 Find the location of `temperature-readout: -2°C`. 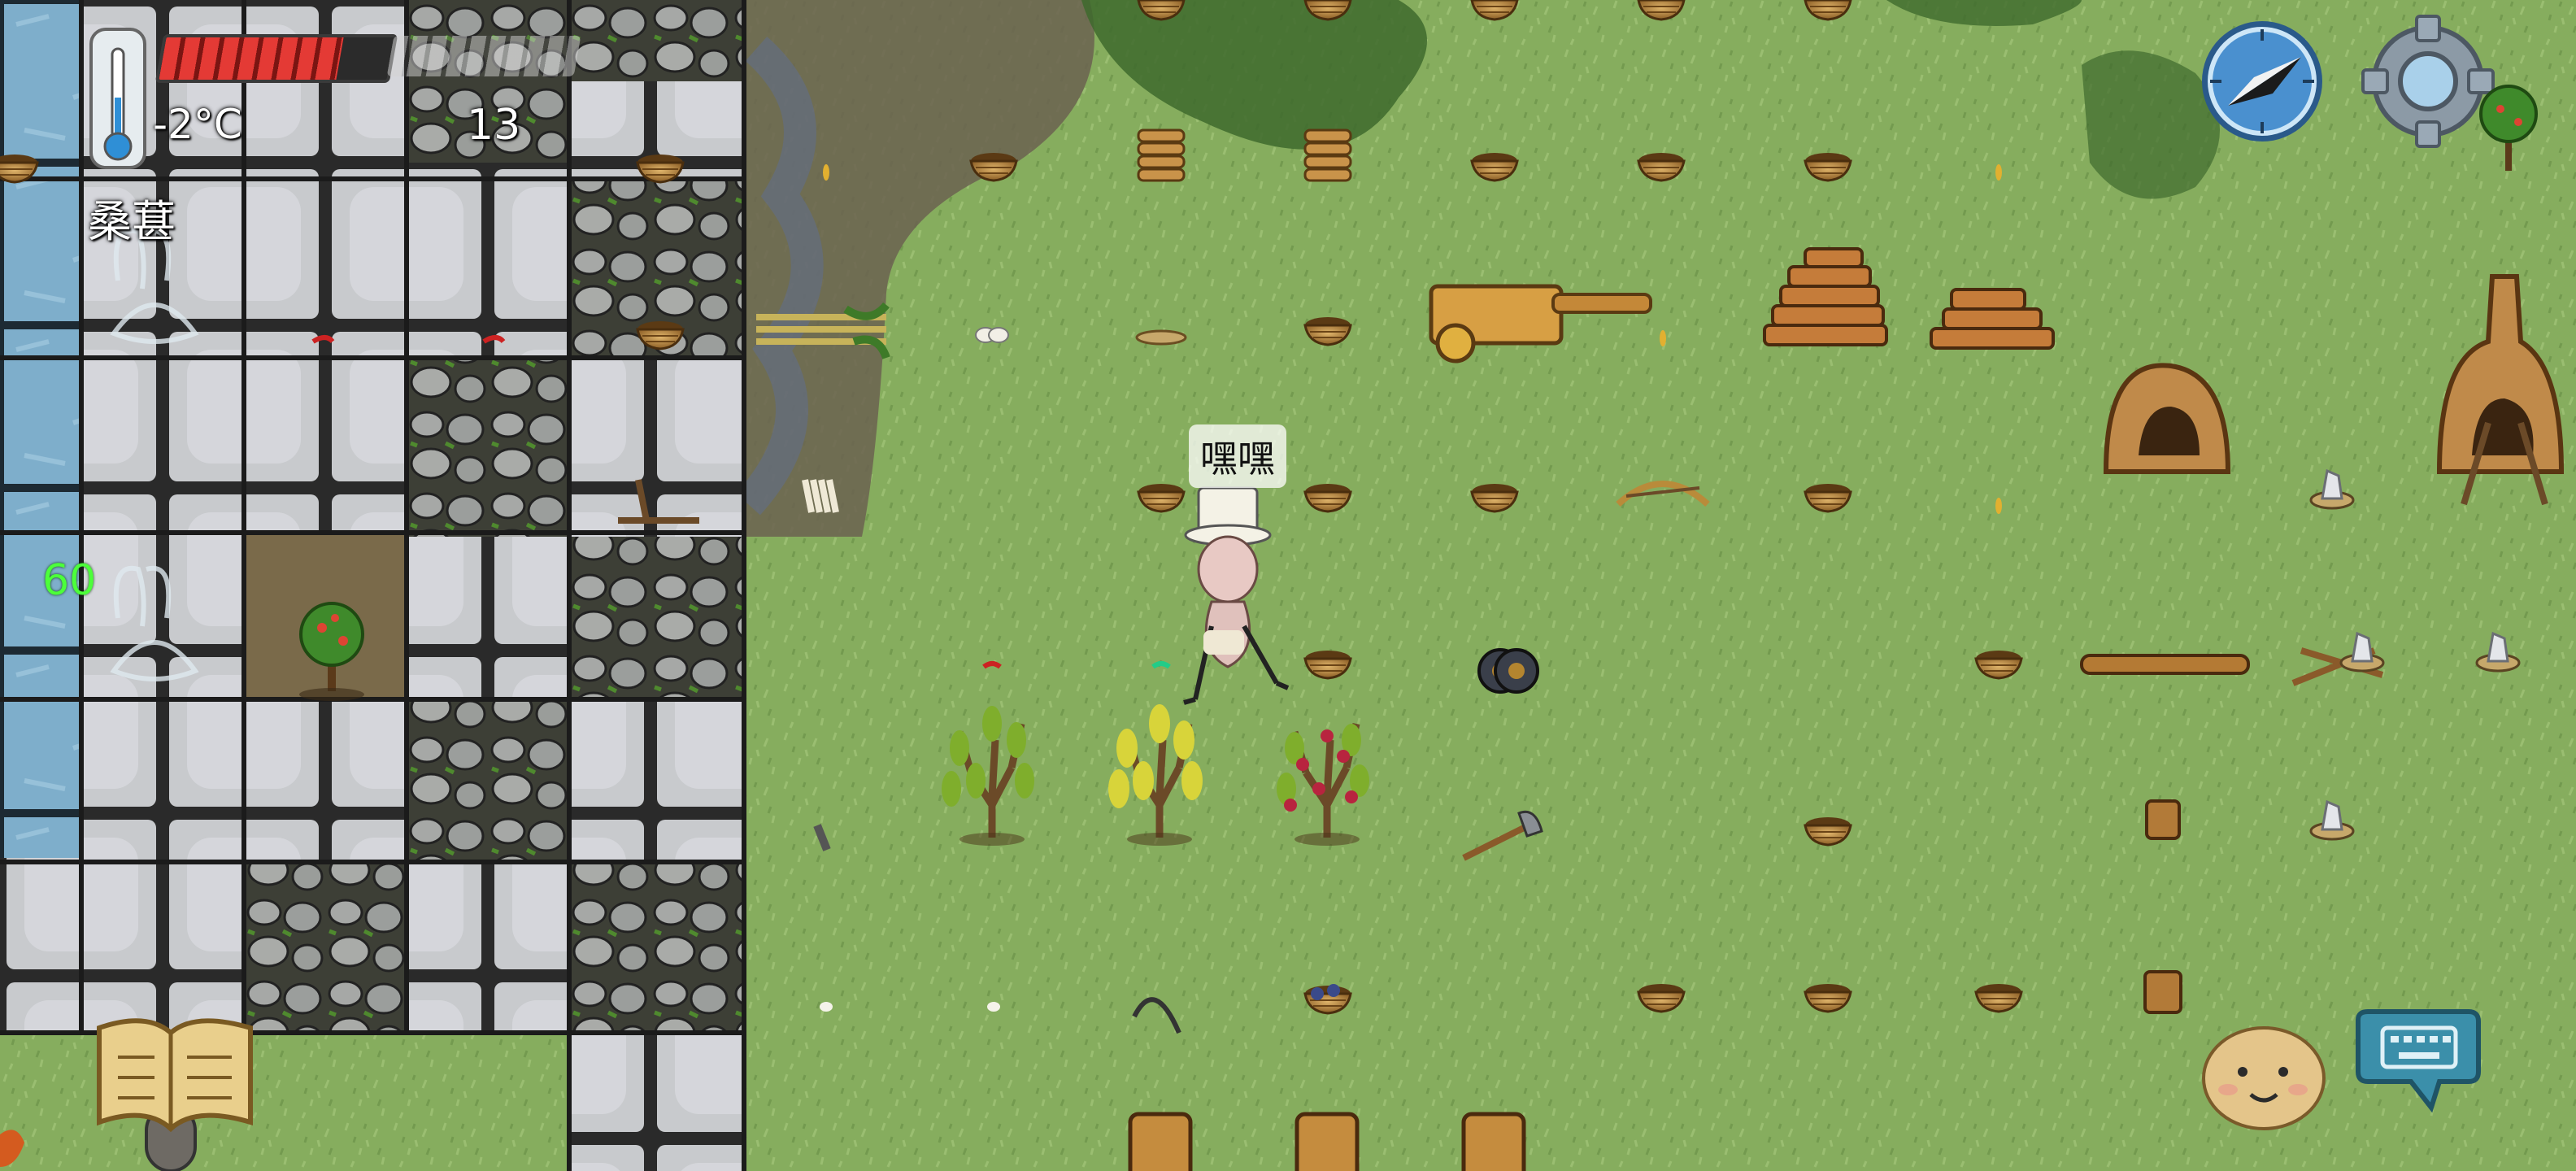

temperature-readout: -2°C is located at coordinates (198, 124).